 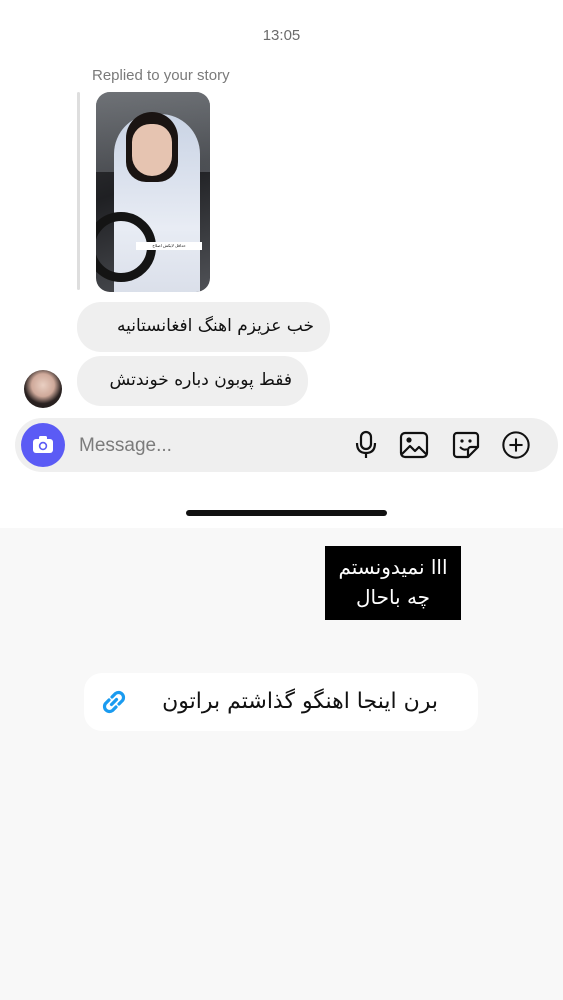 I want to click on story-text-overlay: ااا نمیدونستم چه باحال, so click(x=393, y=583).